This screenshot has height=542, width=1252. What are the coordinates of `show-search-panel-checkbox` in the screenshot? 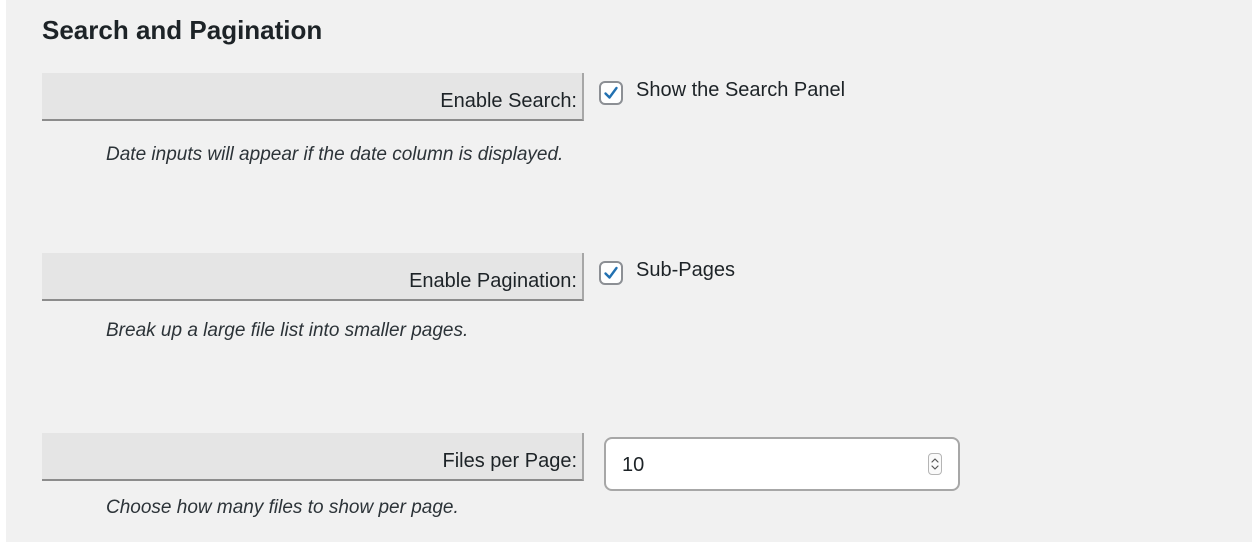 It's located at (611, 93).